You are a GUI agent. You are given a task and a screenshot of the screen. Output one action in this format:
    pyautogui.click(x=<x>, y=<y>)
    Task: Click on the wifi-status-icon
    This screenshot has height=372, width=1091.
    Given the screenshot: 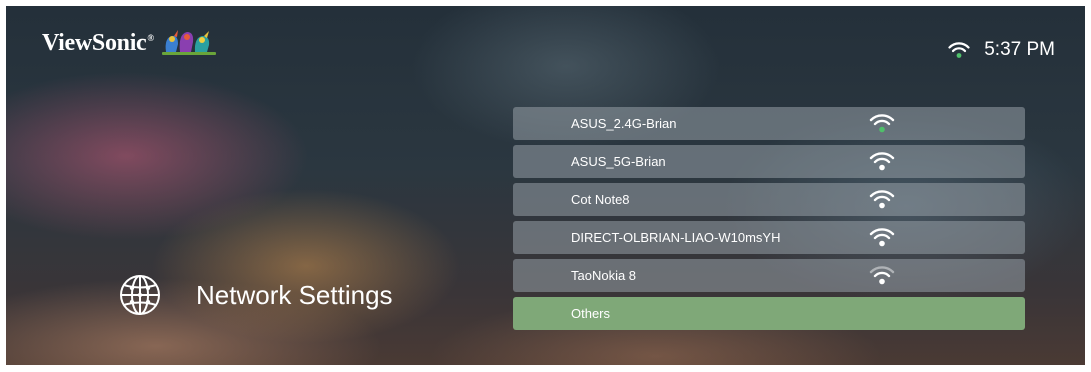 What is the action you would take?
    pyautogui.click(x=959, y=50)
    